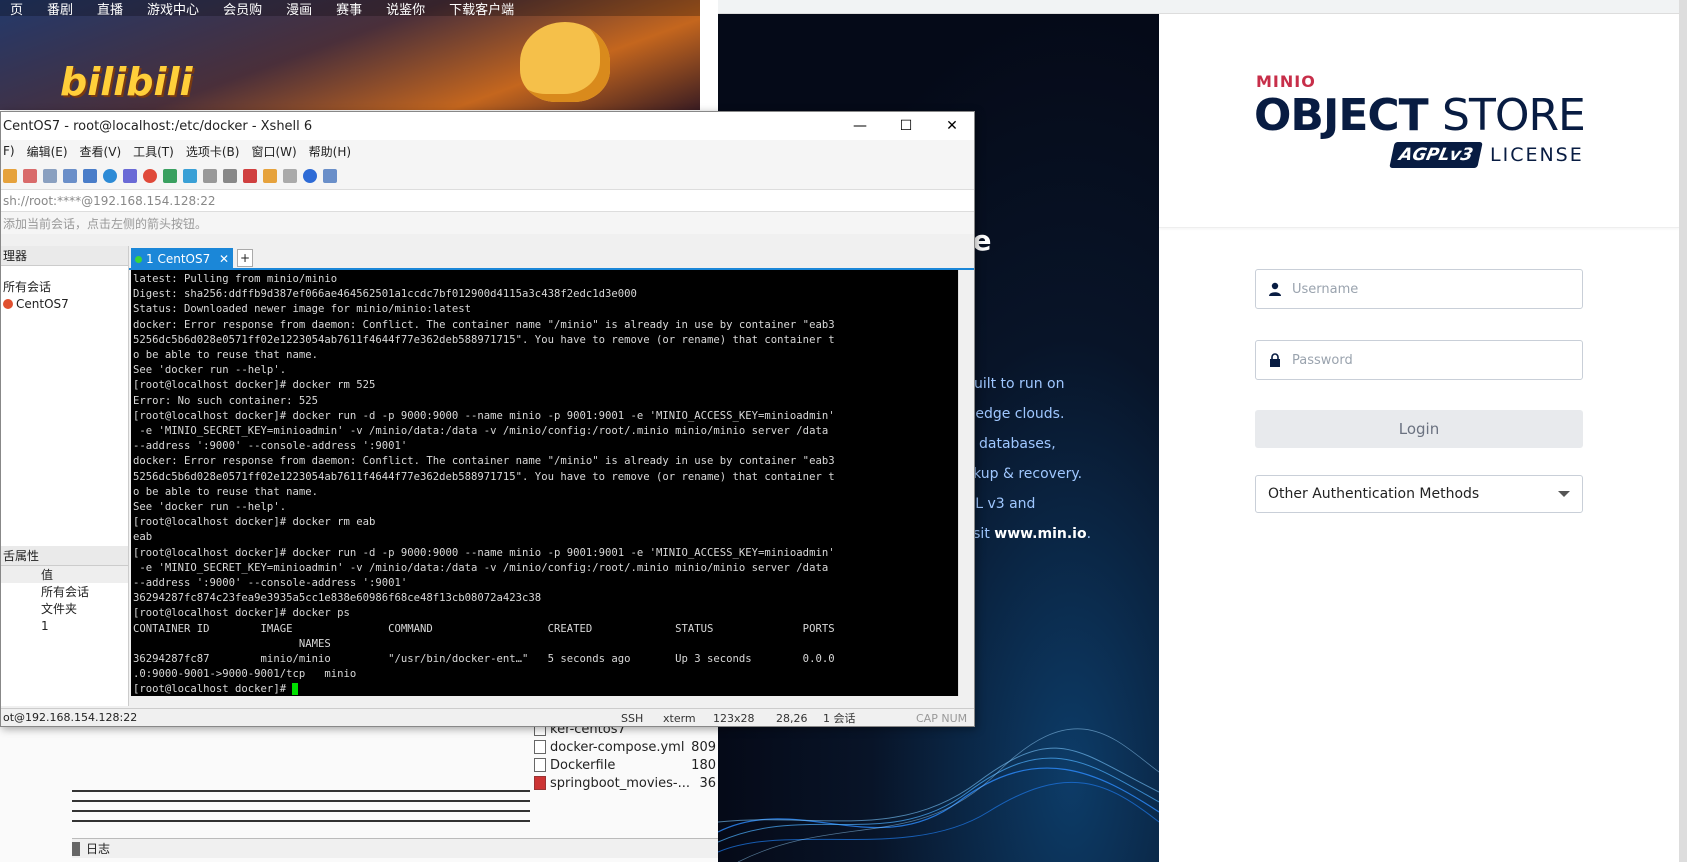 The width and height of the screenshot is (1687, 862). What do you see at coordinates (906, 126) in the screenshot?
I see `maximize-button: ☐` at bounding box center [906, 126].